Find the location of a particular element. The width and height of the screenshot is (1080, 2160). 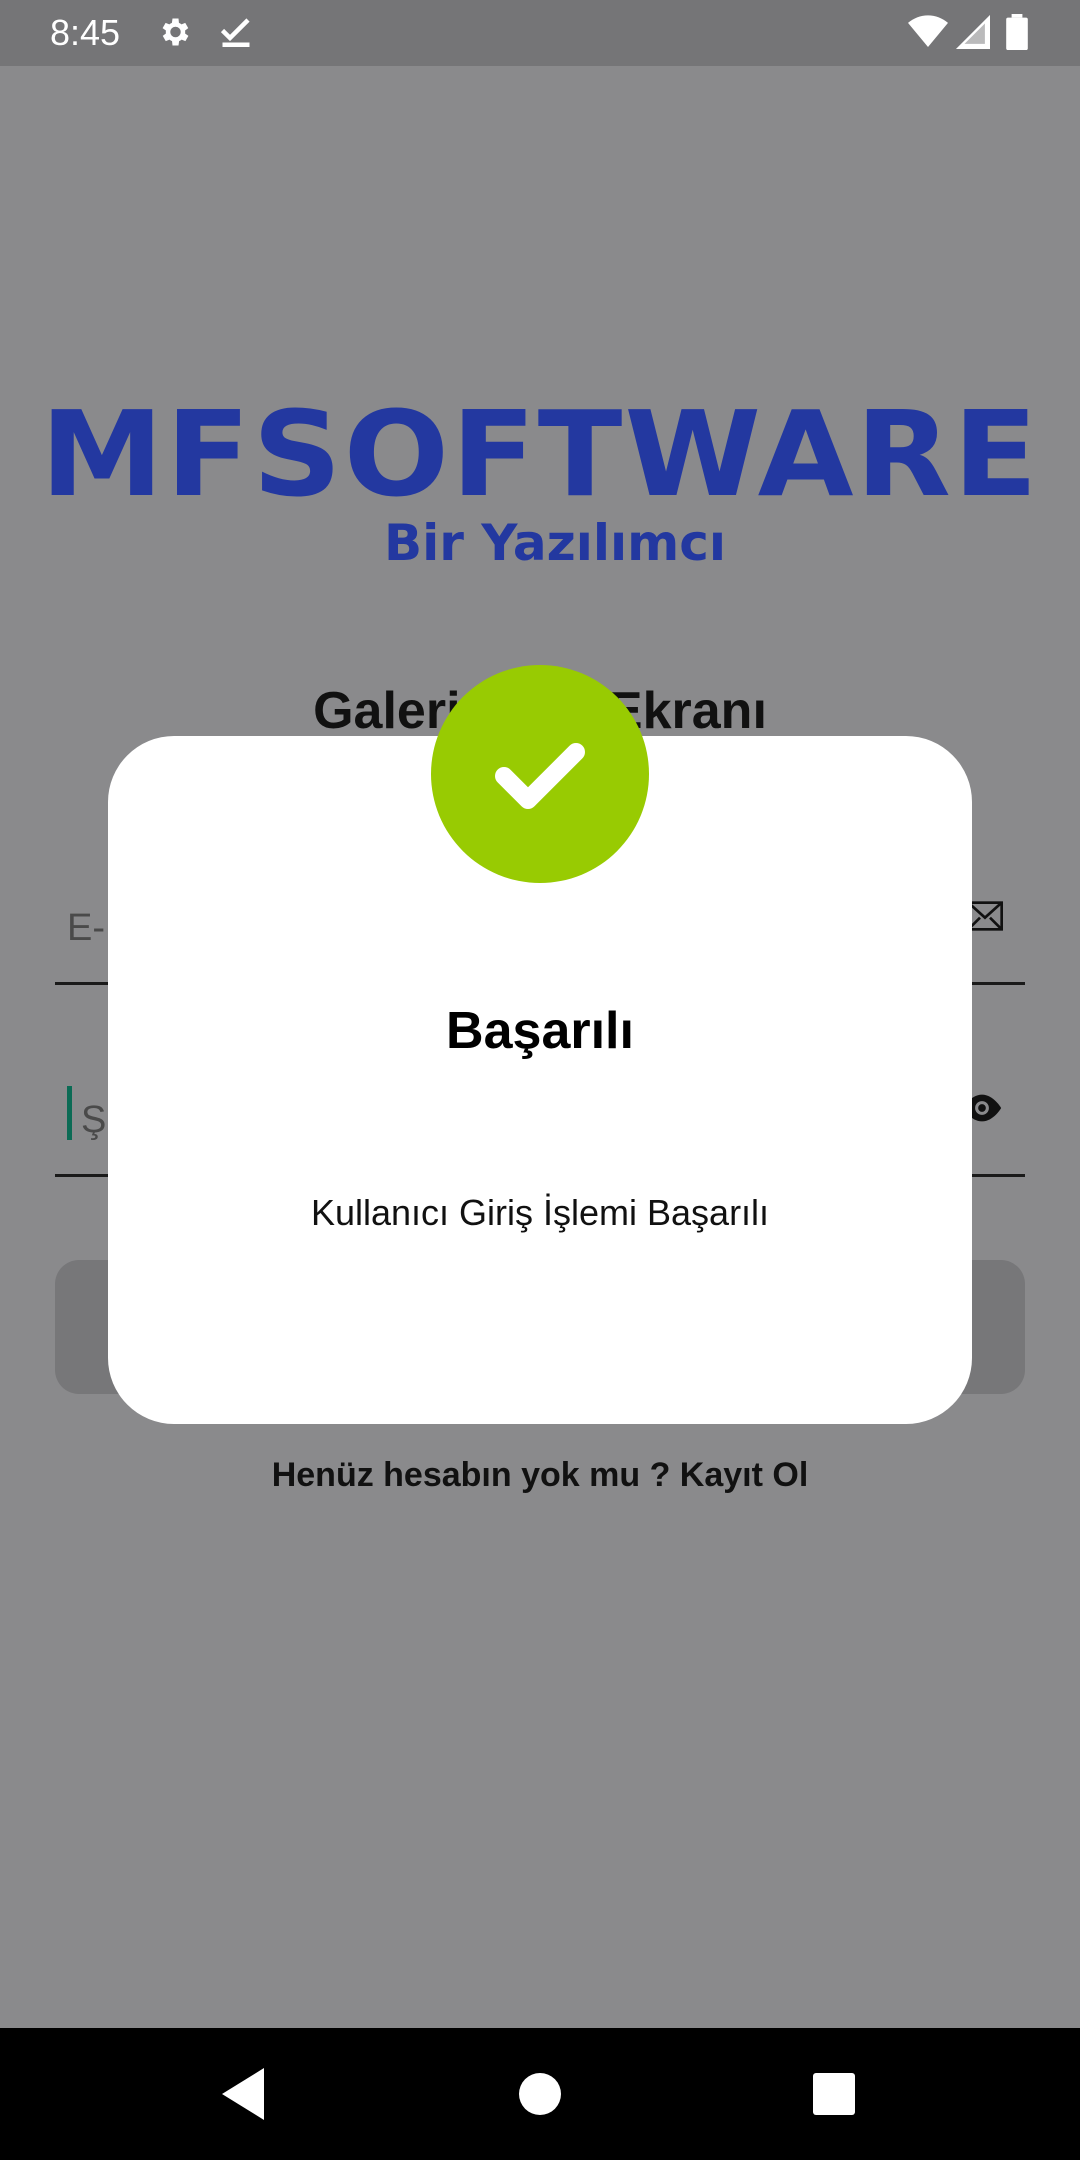

battery-icon is located at coordinates (1017, 34).